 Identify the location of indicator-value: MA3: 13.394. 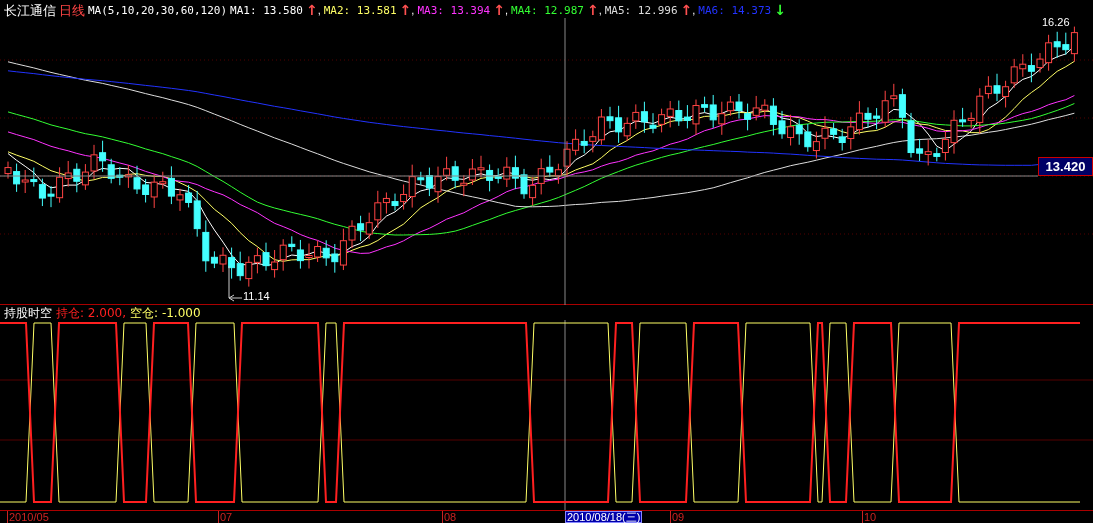
(454, 10).